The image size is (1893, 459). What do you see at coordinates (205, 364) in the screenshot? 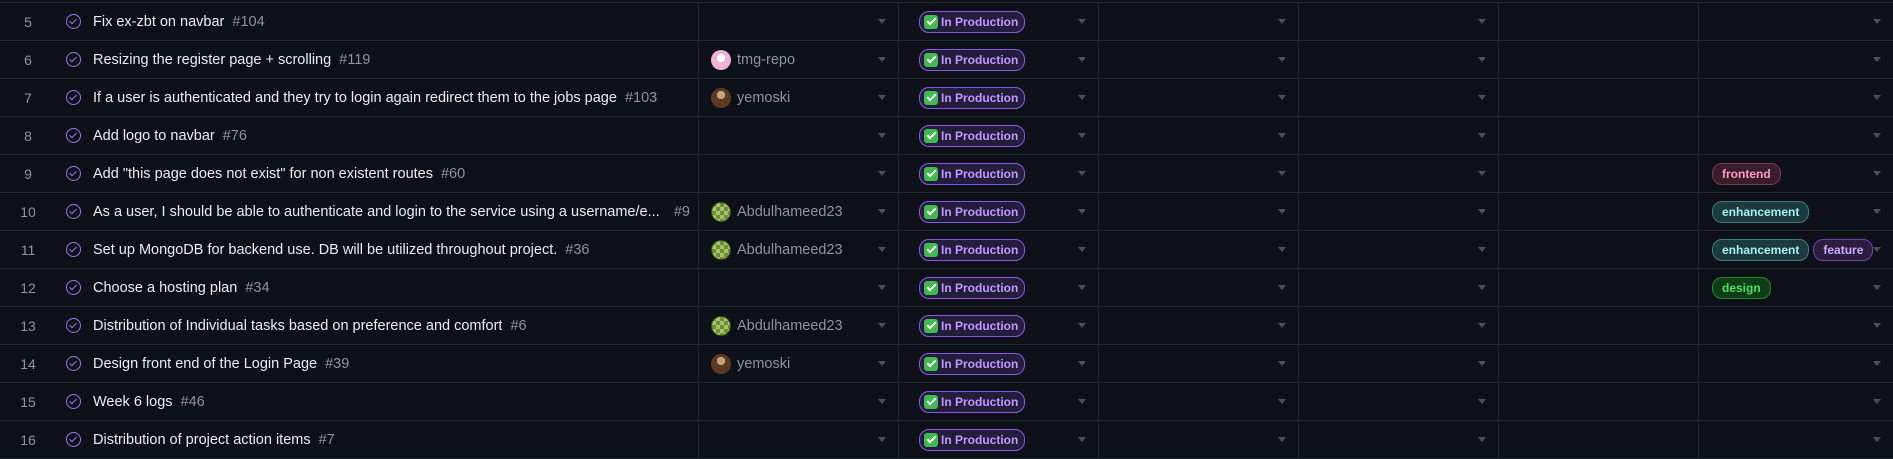
I see `issue-title-link: Design front end of the Login Page` at bounding box center [205, 364].